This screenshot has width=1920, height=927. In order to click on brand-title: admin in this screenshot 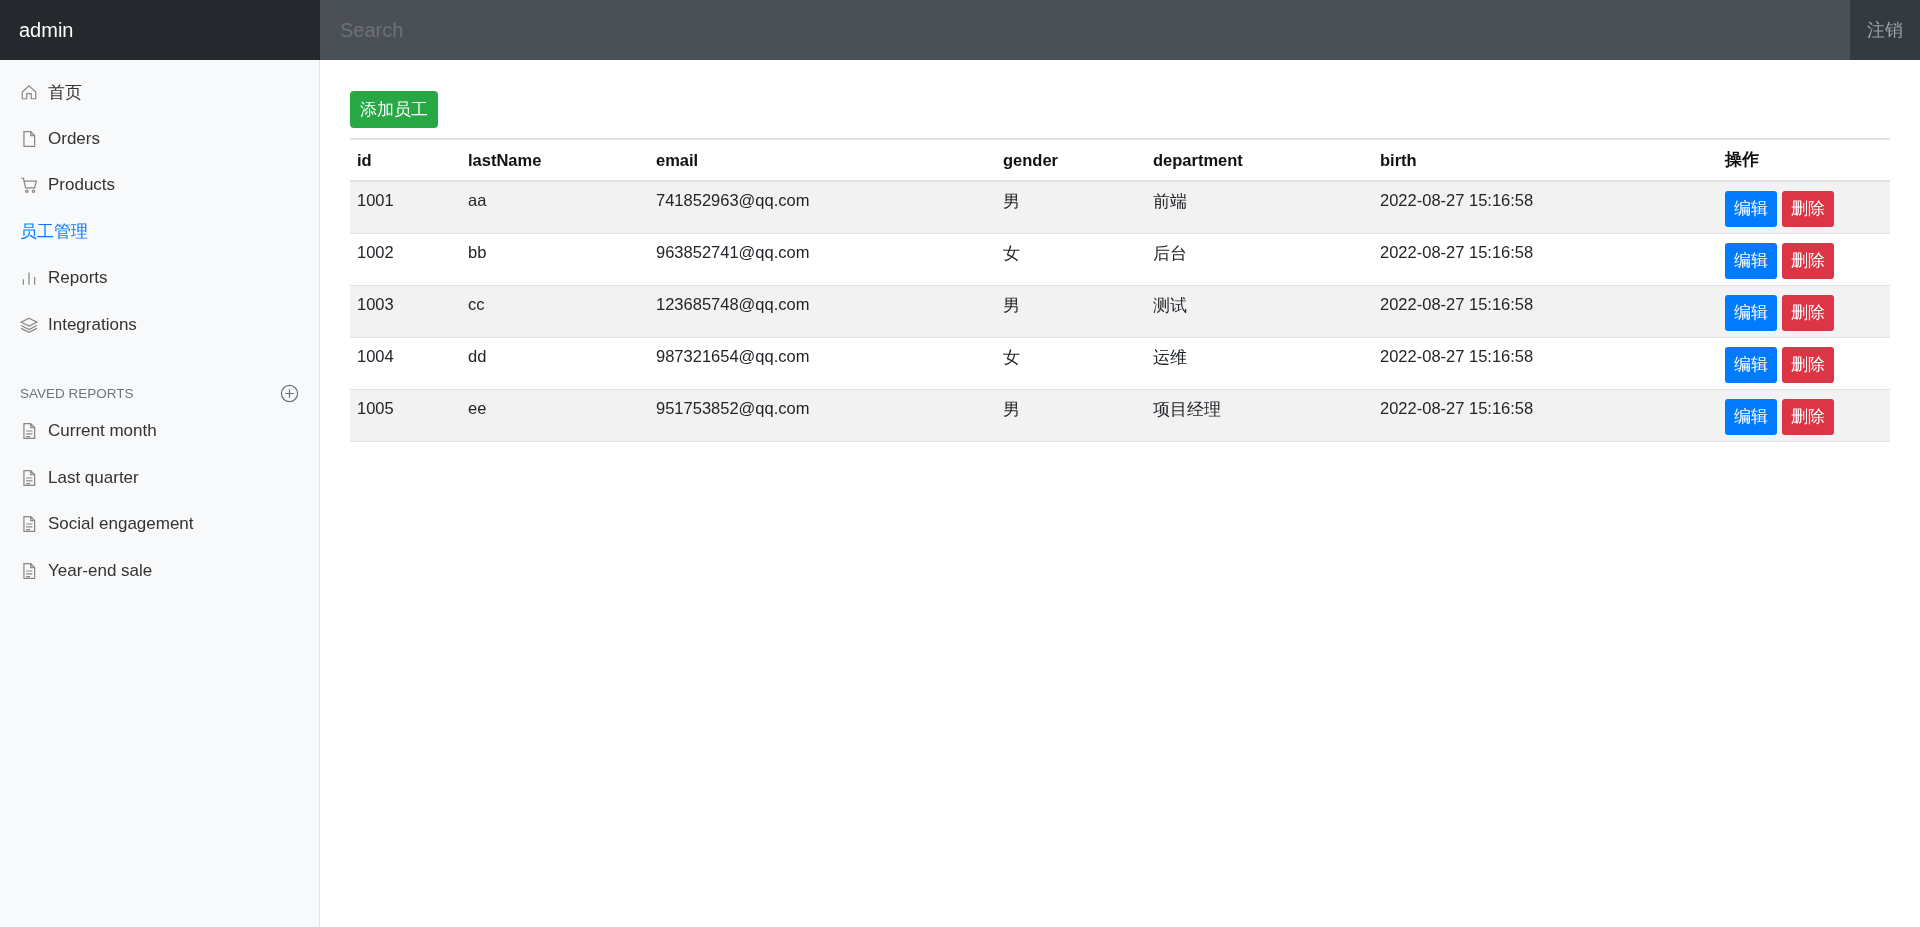, I will do `click(160, 30)`.